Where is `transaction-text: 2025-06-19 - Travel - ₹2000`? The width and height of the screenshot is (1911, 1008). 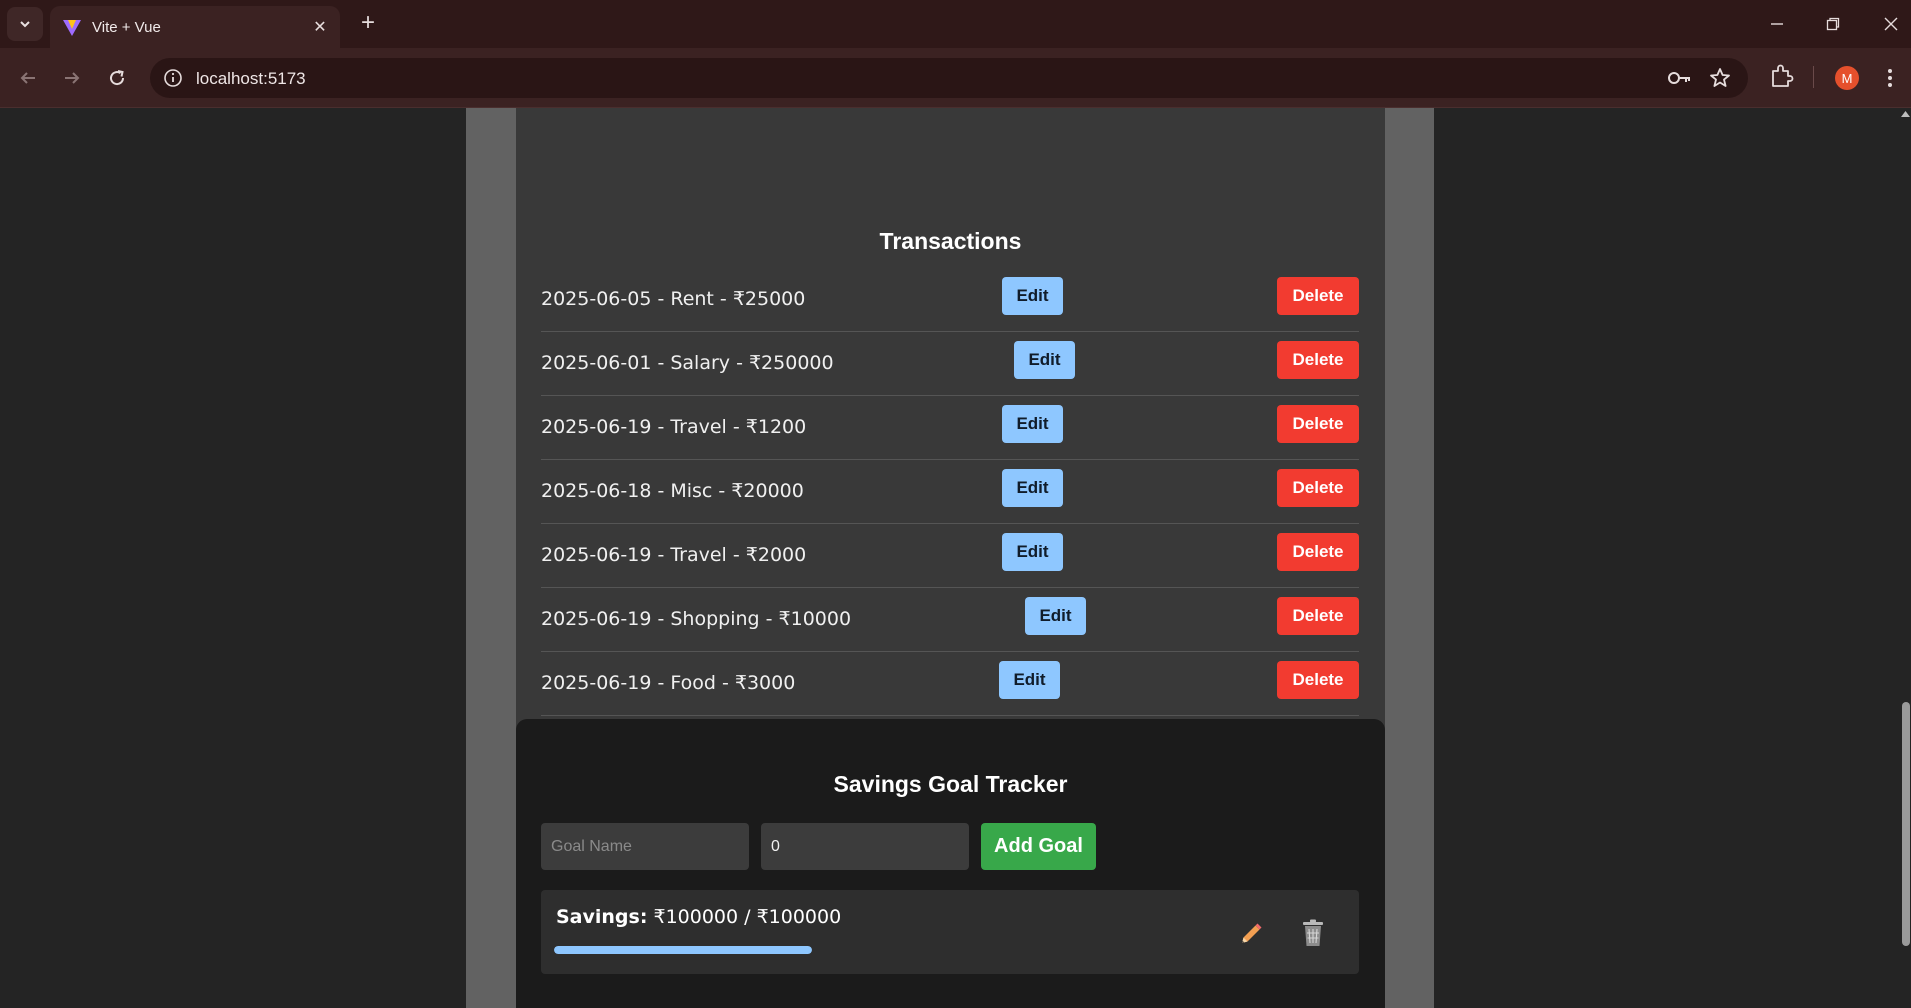 transaction-text: 2025-06-19 - Travel - ₹2000 is located at coordinates (674, 555).